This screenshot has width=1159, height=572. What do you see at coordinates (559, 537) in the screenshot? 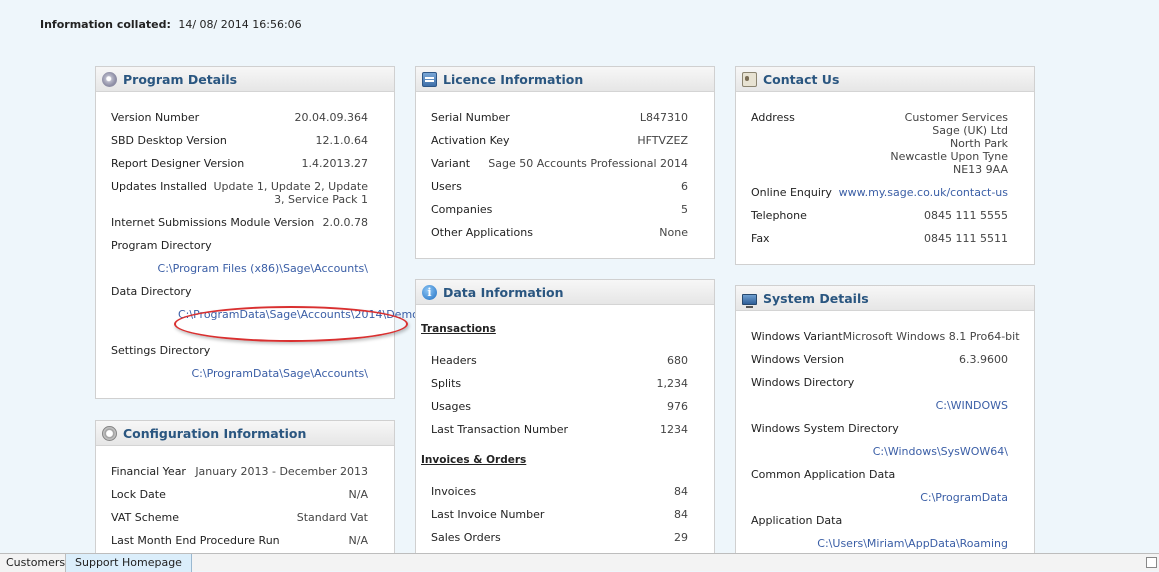
I see `sales-orders-row: Sales Orders 29` at bounding box center [559, 537].